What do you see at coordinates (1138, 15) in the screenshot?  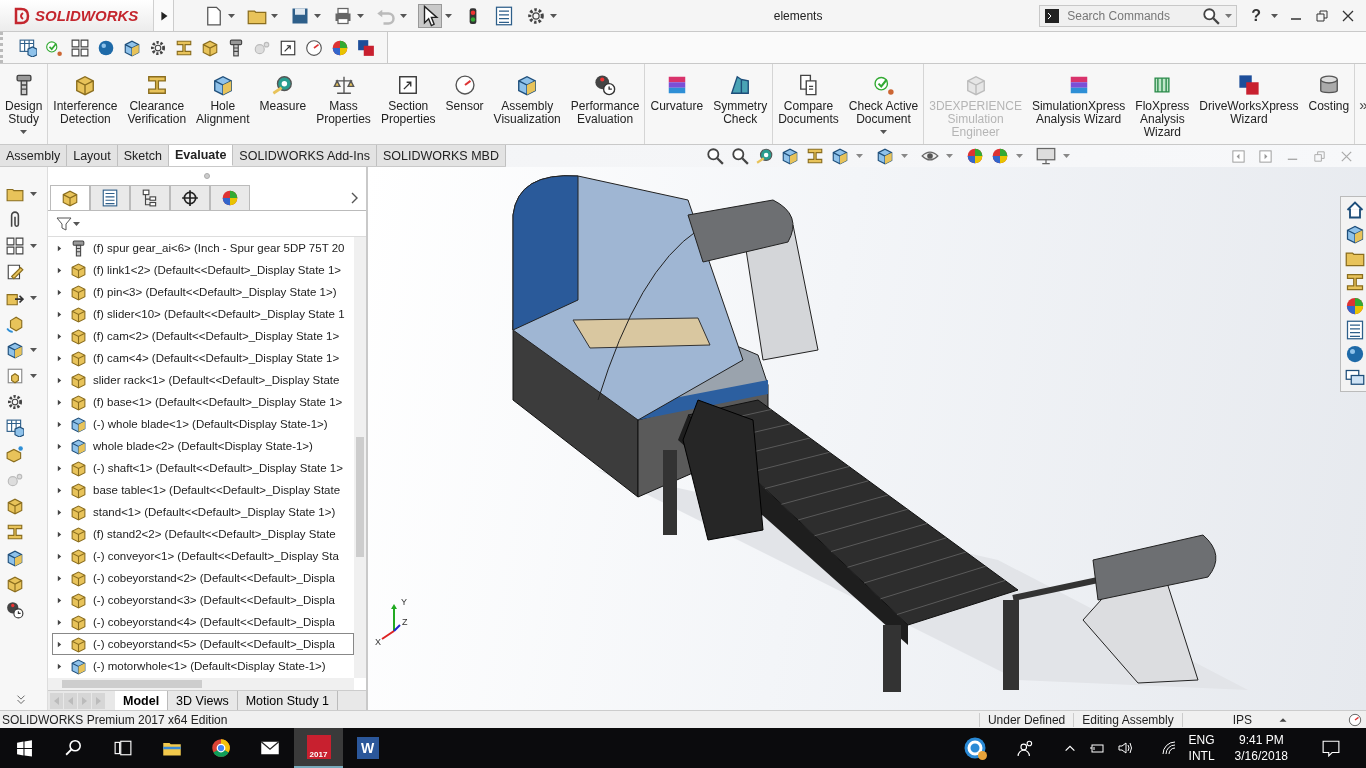 I see `search-field: Search Commands` at bounding box center [1138, 15].